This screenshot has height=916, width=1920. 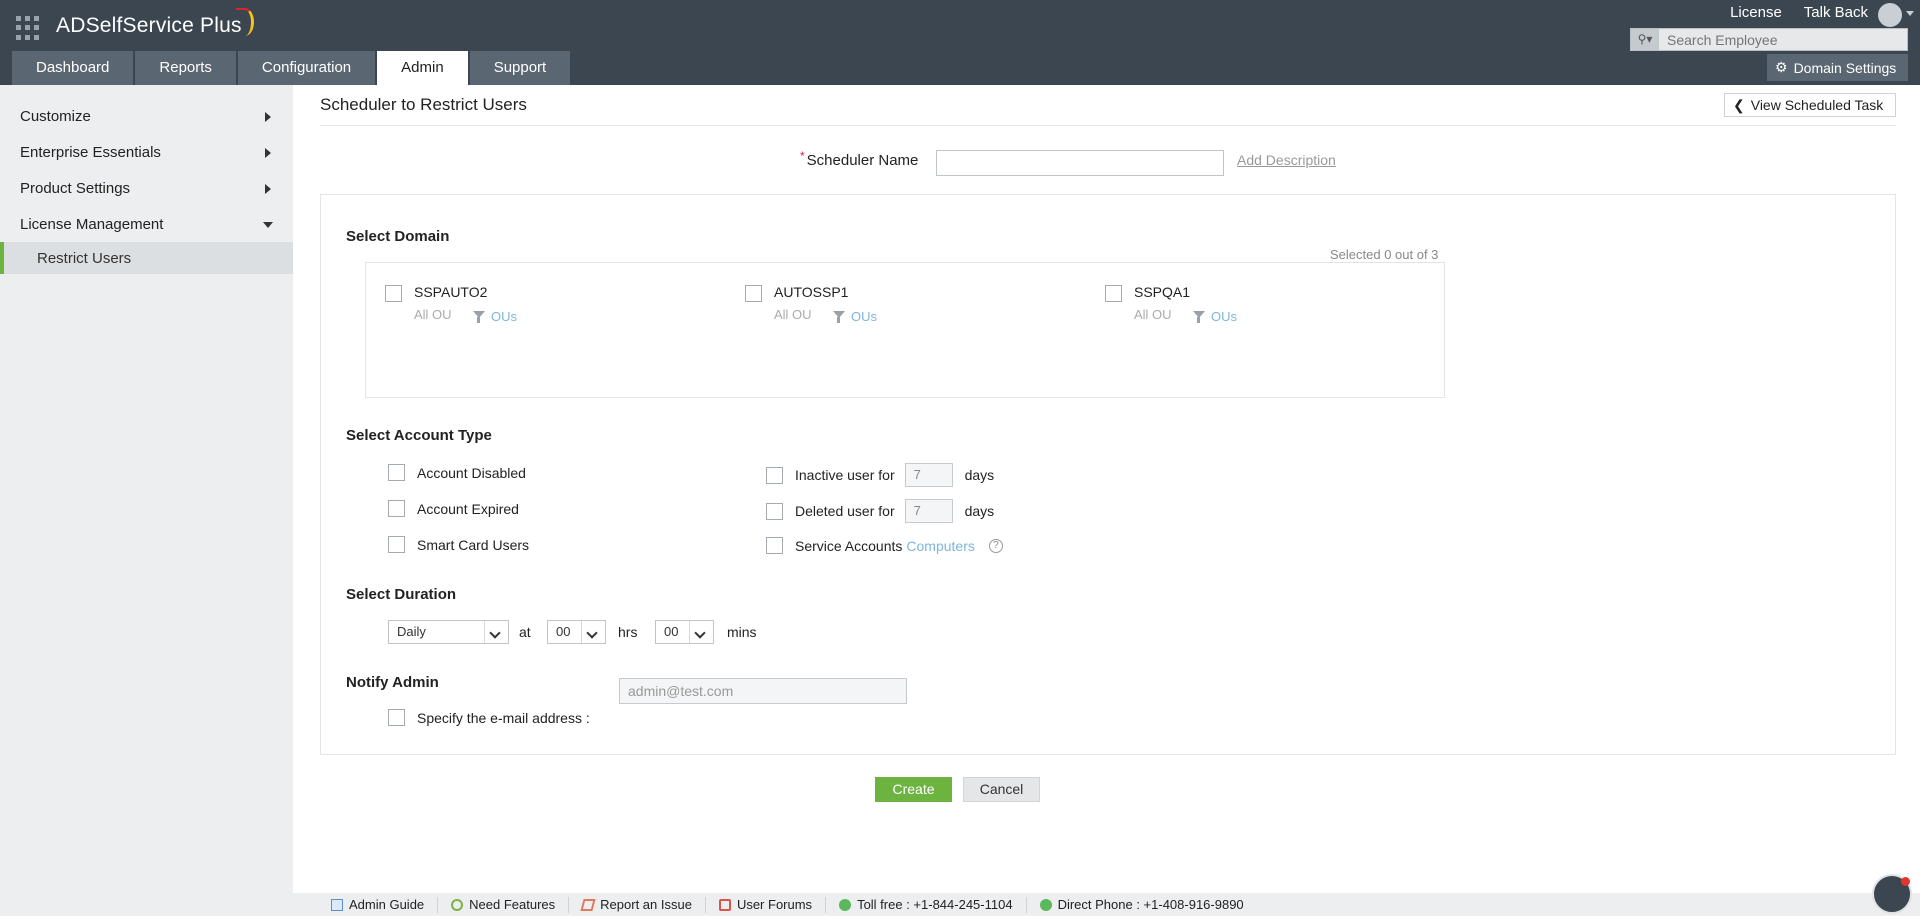 I want to click on create-button: Create, so click(x=913, y=789).